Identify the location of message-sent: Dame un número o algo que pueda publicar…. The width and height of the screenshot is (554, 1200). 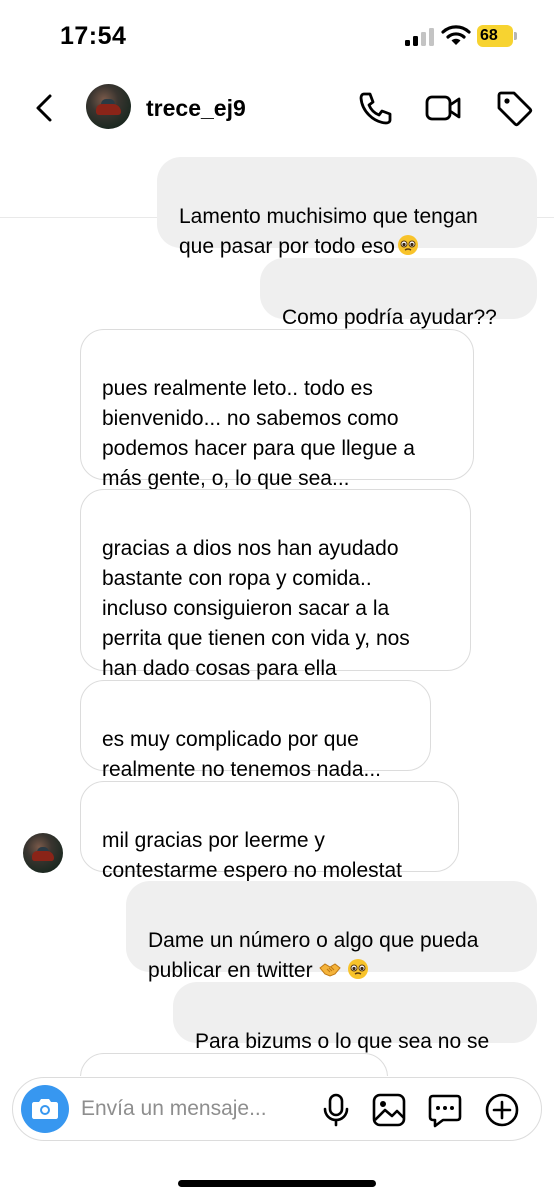
(331, 931).